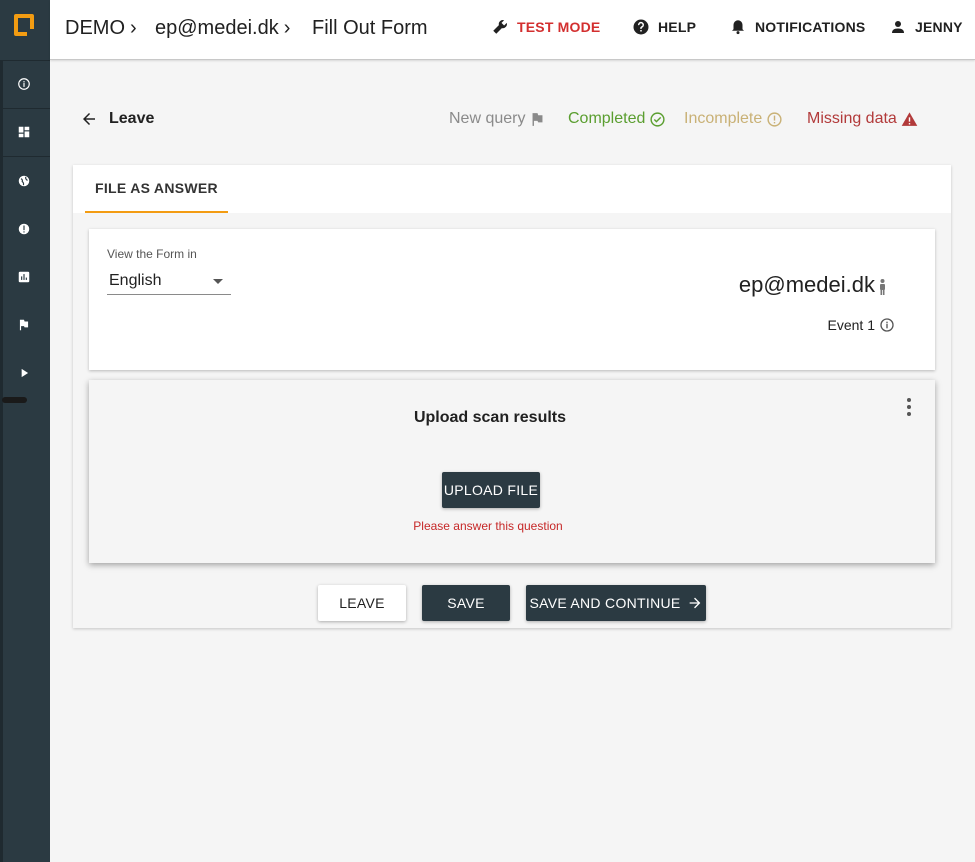 The image size is (975, 862). Describe the element at coordinates (607, 118) in the screenshot. I see `status-label: Completed` at that location.